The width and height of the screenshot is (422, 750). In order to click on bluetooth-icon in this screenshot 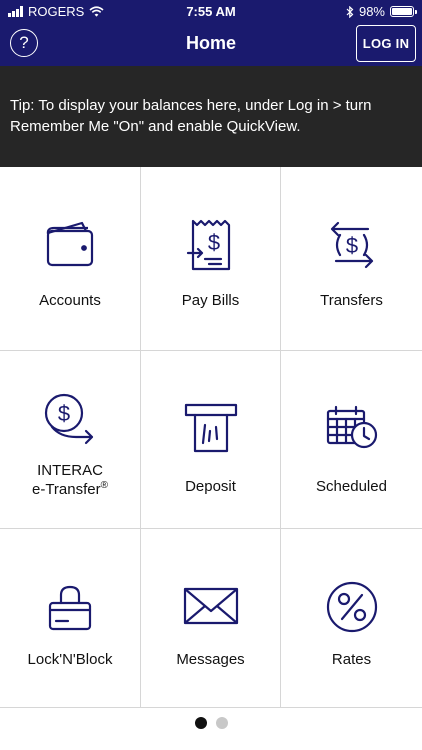, I will do `click(350, 11)`.